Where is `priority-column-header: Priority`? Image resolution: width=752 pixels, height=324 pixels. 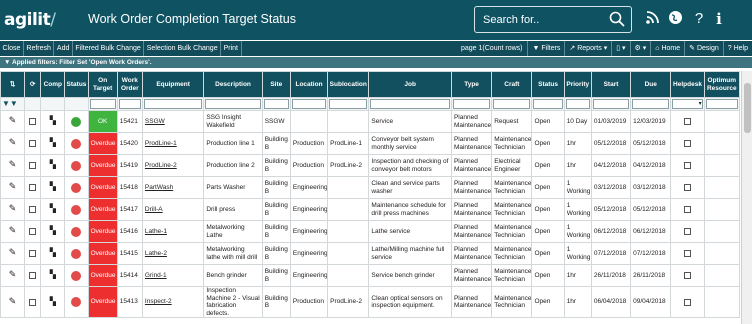
priority-column-header: Priority is located at coordinates (577, 84).